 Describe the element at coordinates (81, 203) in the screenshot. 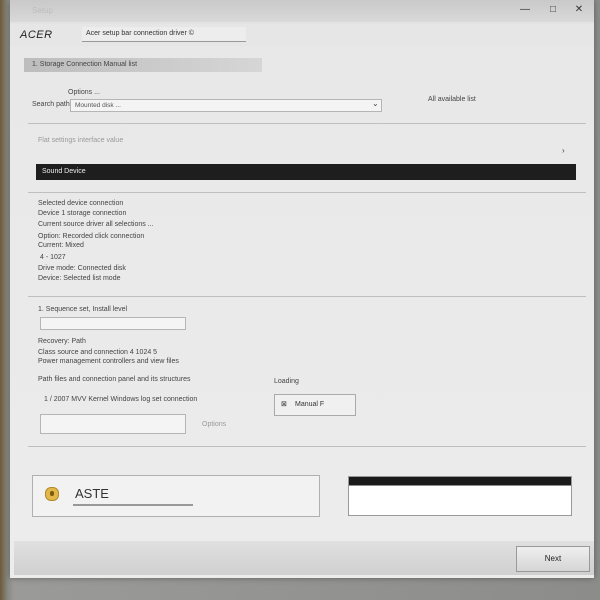

I see `info-line: Selected device connection` at that location.